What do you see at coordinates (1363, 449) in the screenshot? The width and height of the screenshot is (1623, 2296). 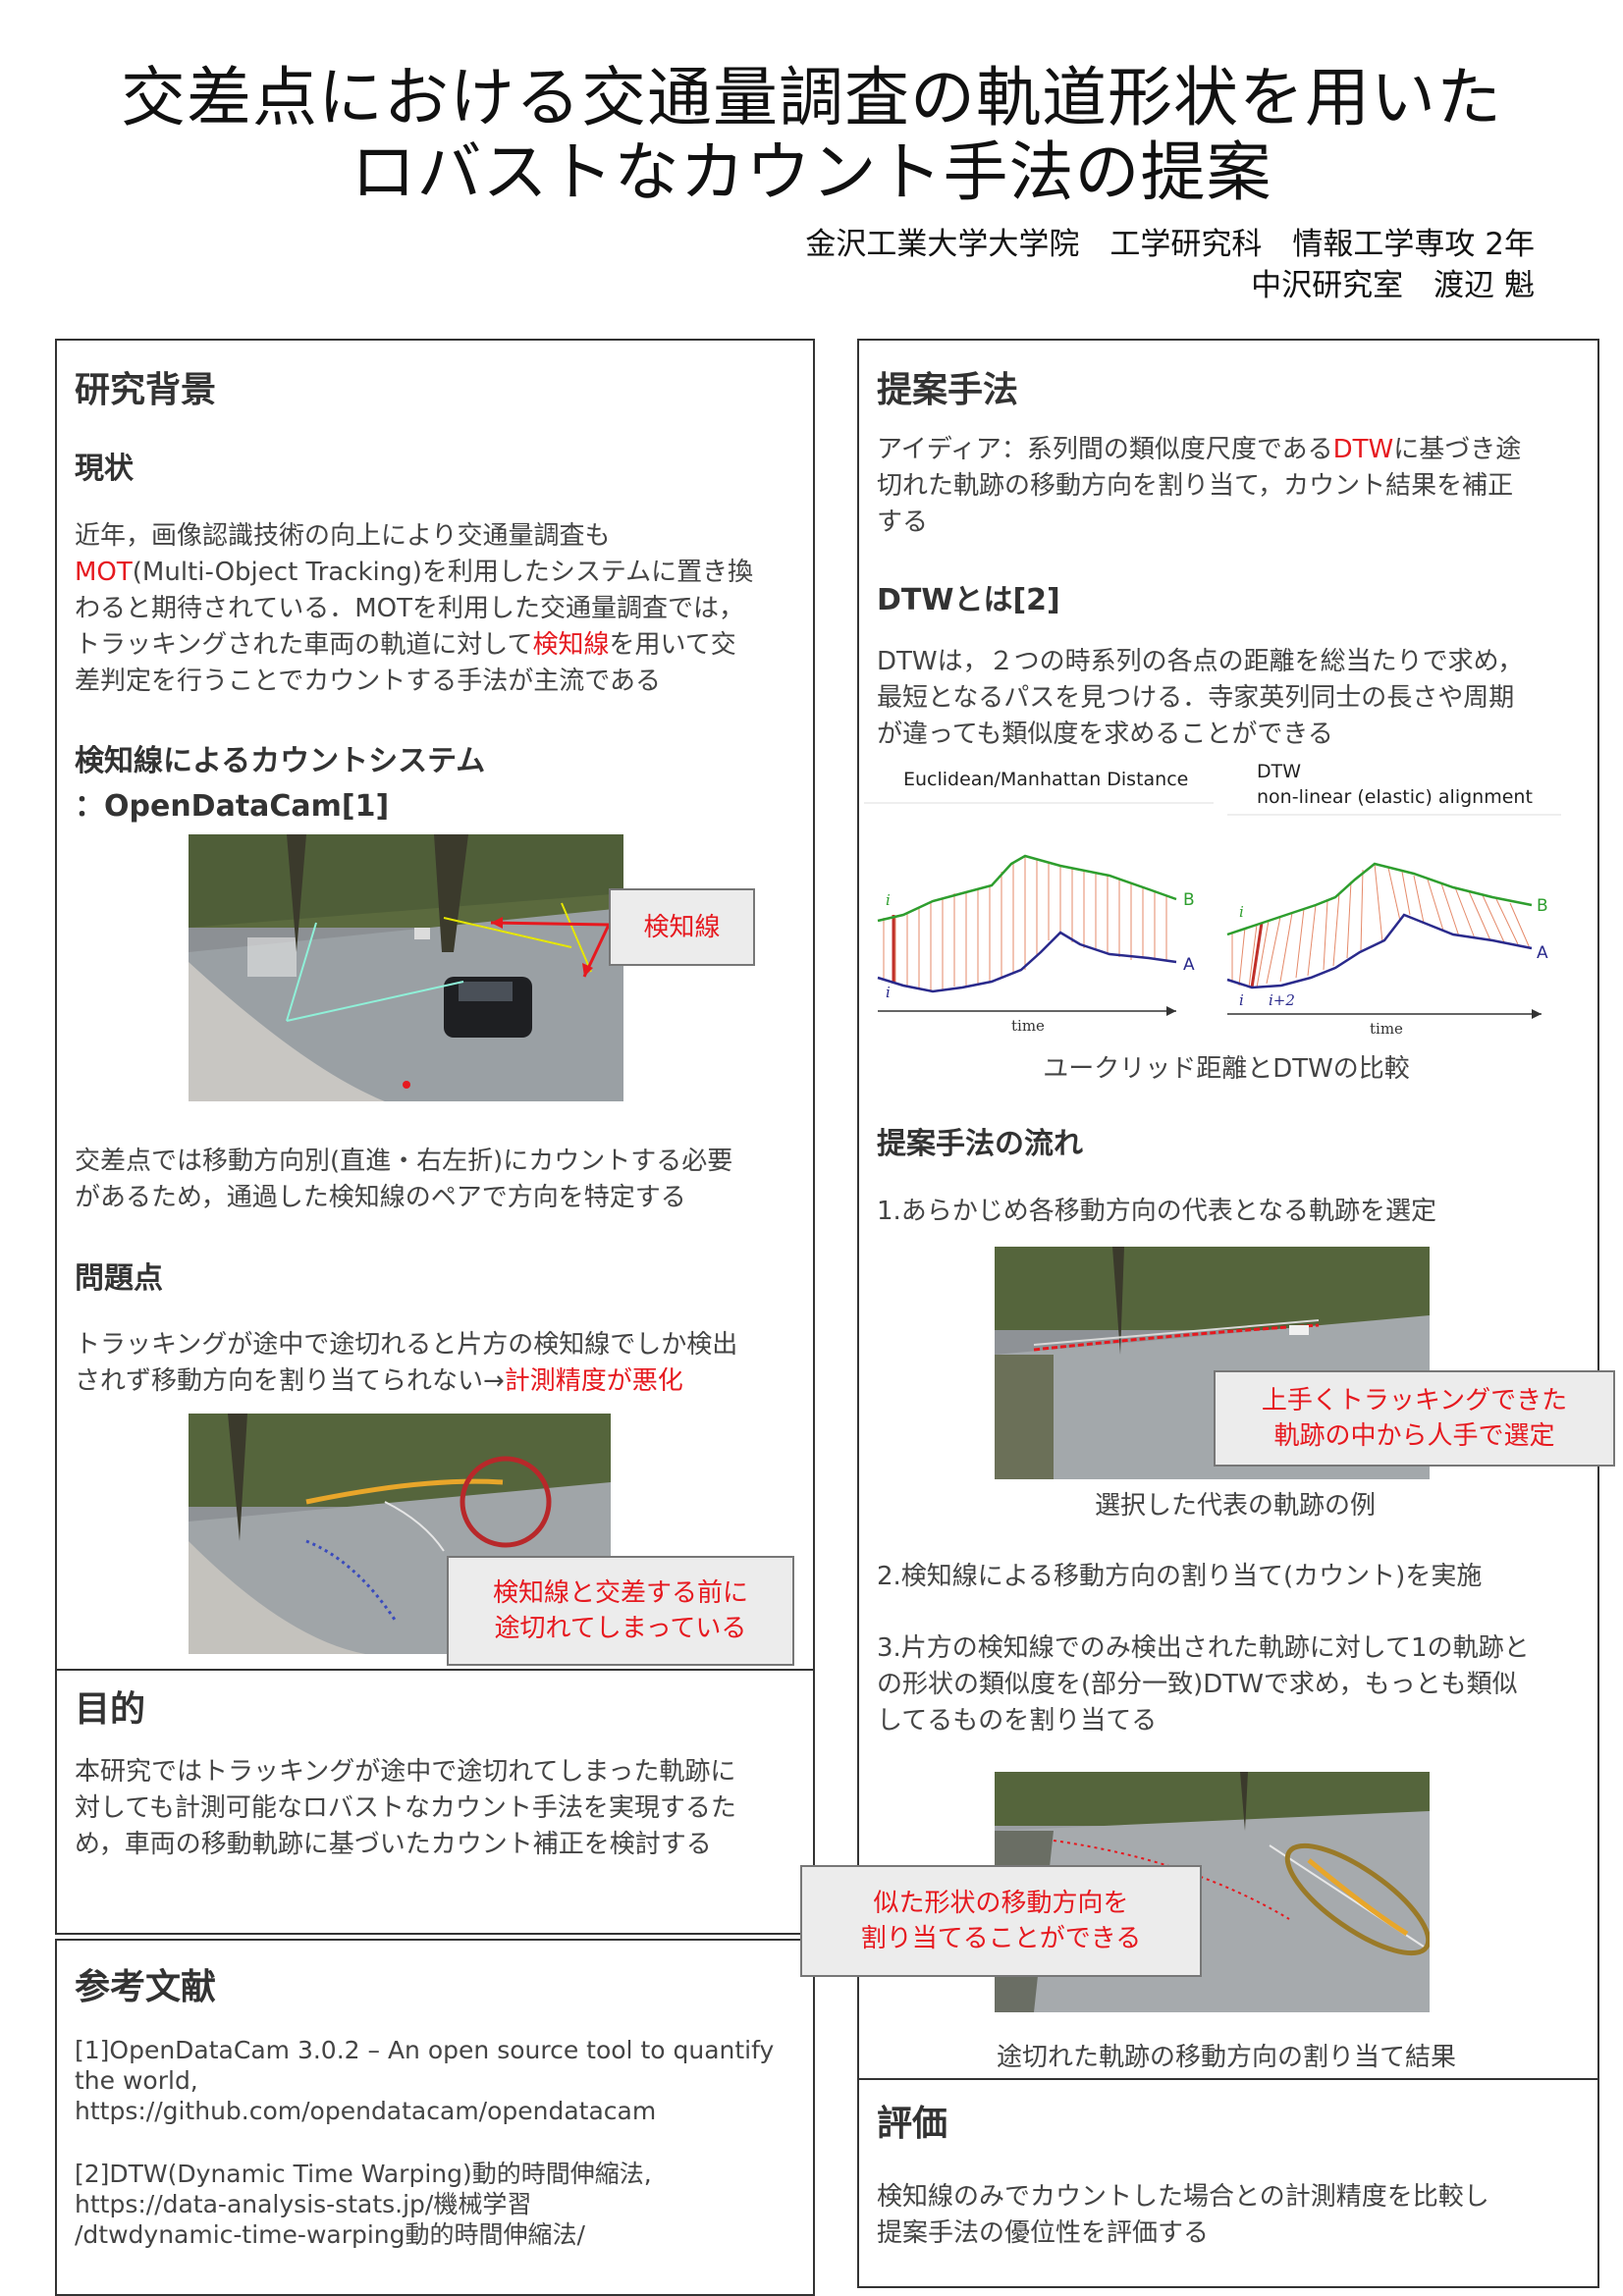 I see `dtw-highlight: DTW` at bounding box center [1363, 449].